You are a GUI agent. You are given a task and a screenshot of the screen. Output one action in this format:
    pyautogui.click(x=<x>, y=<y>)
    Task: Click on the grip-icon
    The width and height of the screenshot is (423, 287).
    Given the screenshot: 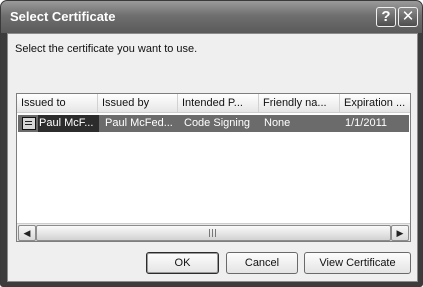 What is the action you would take?
    pyautogui.click(x=213, y=233)
    